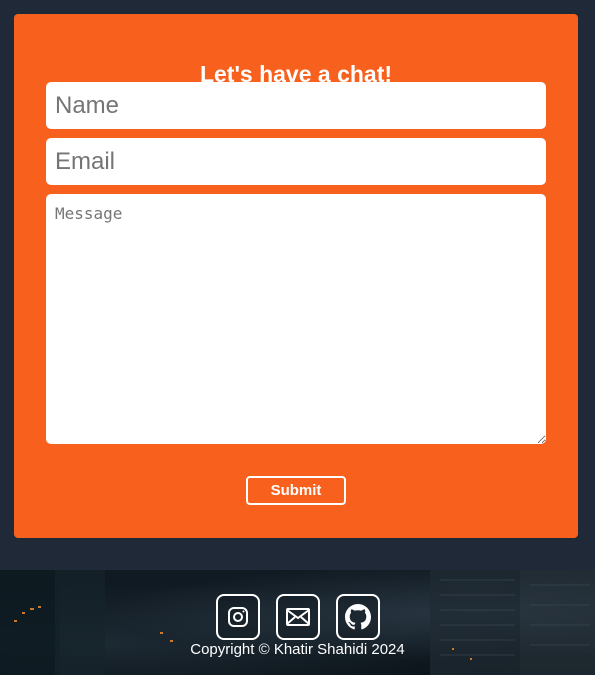 This screenshot has height=675, width=595. I want to click on instagram-link, so click(237, 617).